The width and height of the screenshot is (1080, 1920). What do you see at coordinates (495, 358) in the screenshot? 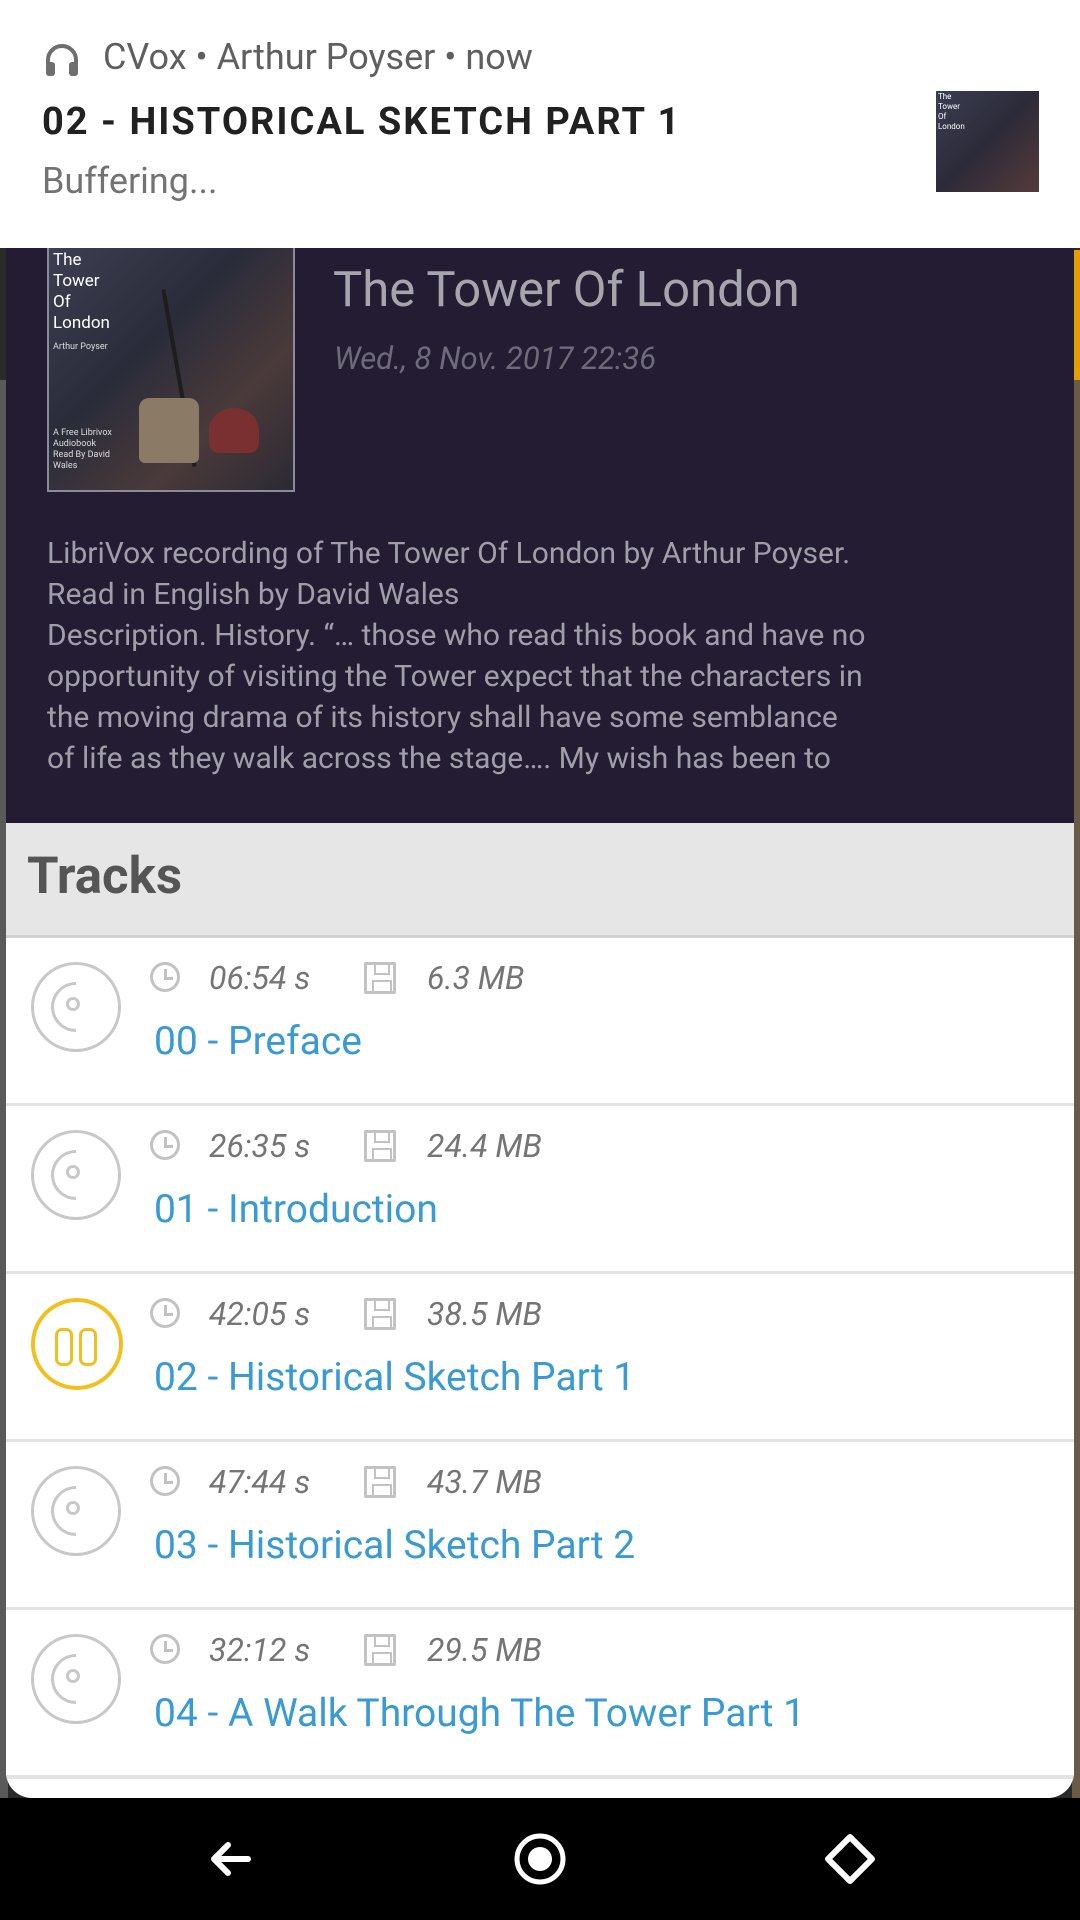
I see `book-date: Wed., 8 Nov. 2017 22:36` at bounding box center [495, 358].